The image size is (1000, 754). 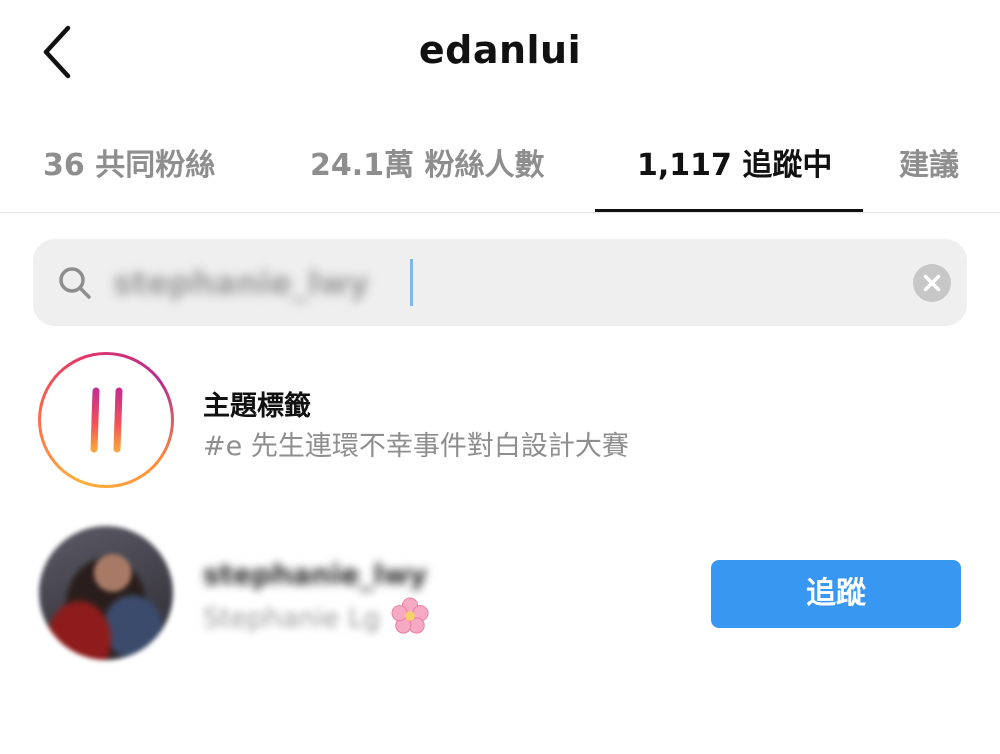 What do you see at coordinates (416, 446) in the screenshot?
I see `hashtag-result-subtitle: #e 先生連環不幸事件對白設計大賽` at bounding box center [416, 446].